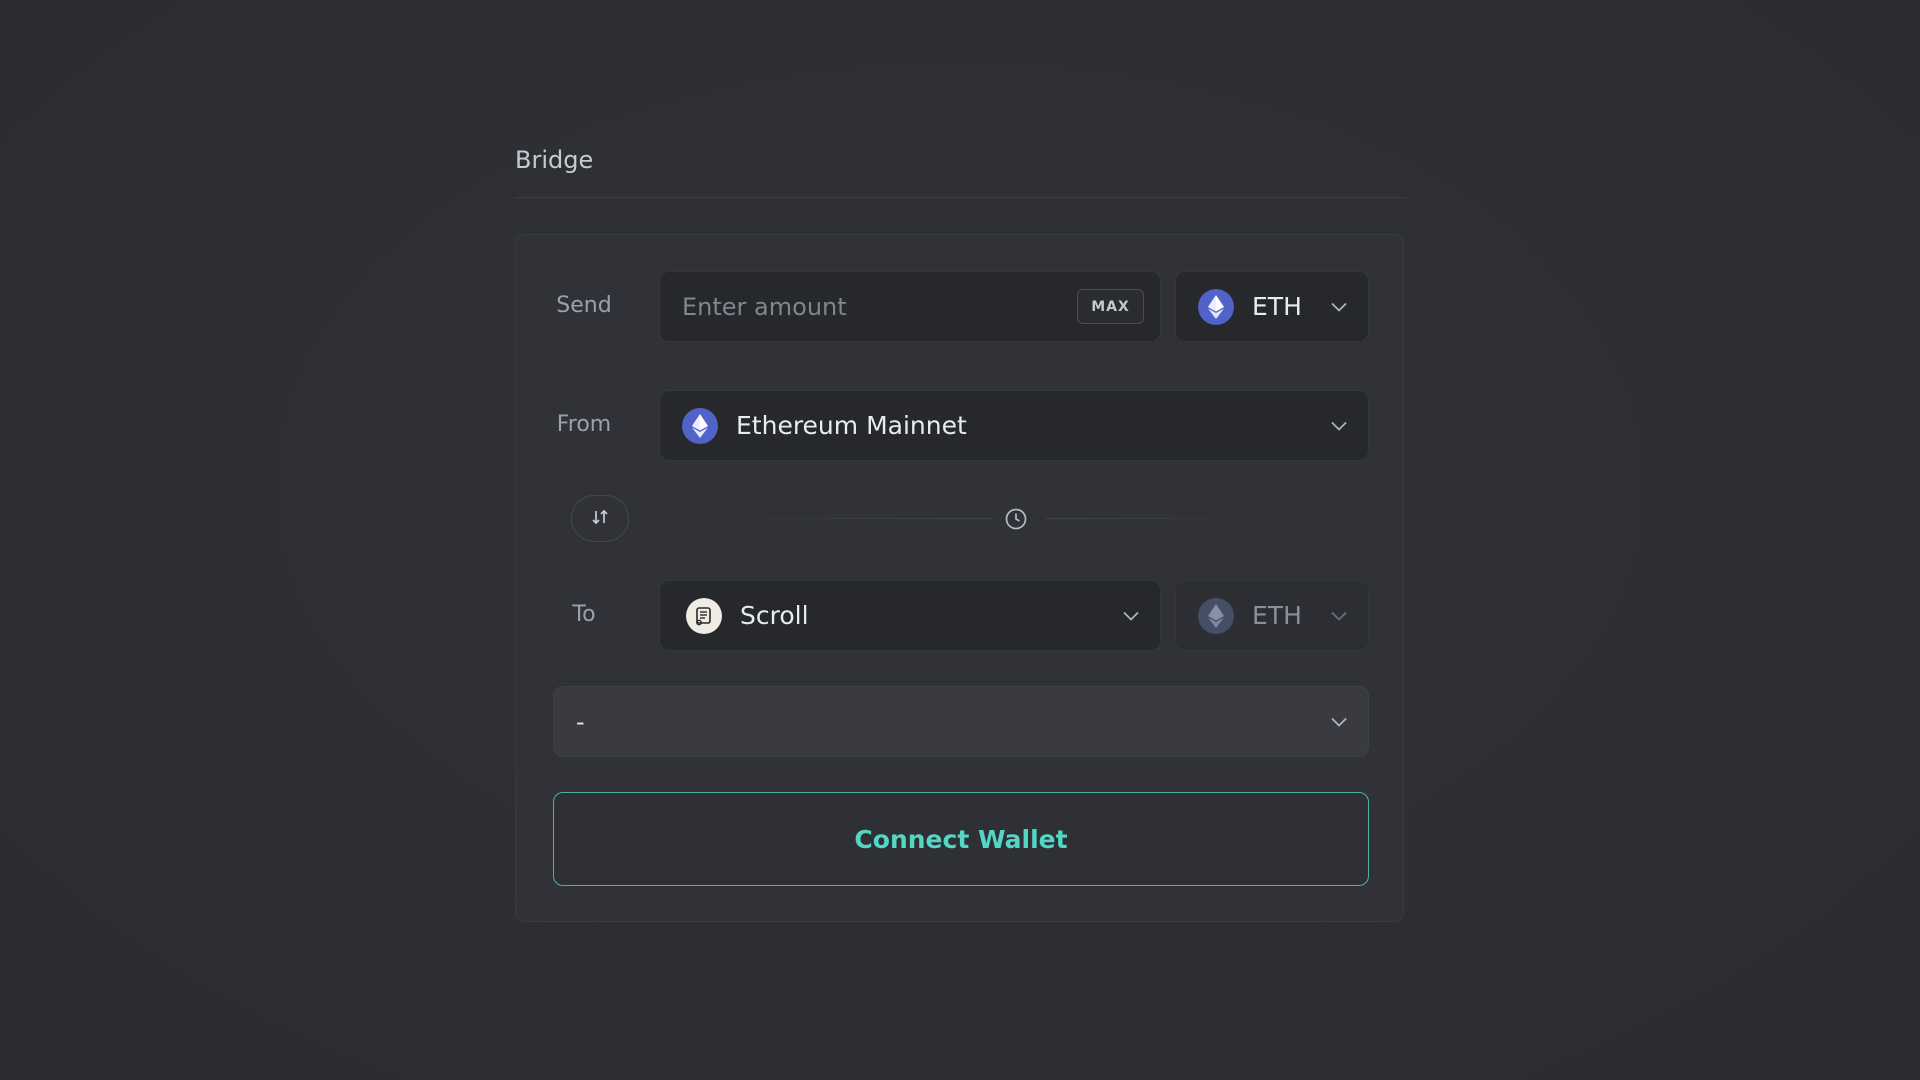 This screenshot has height=1080, width=1920. Describe the element at coordinates (584, 305) in the screenshot. I see `send-label: Send` at that location.